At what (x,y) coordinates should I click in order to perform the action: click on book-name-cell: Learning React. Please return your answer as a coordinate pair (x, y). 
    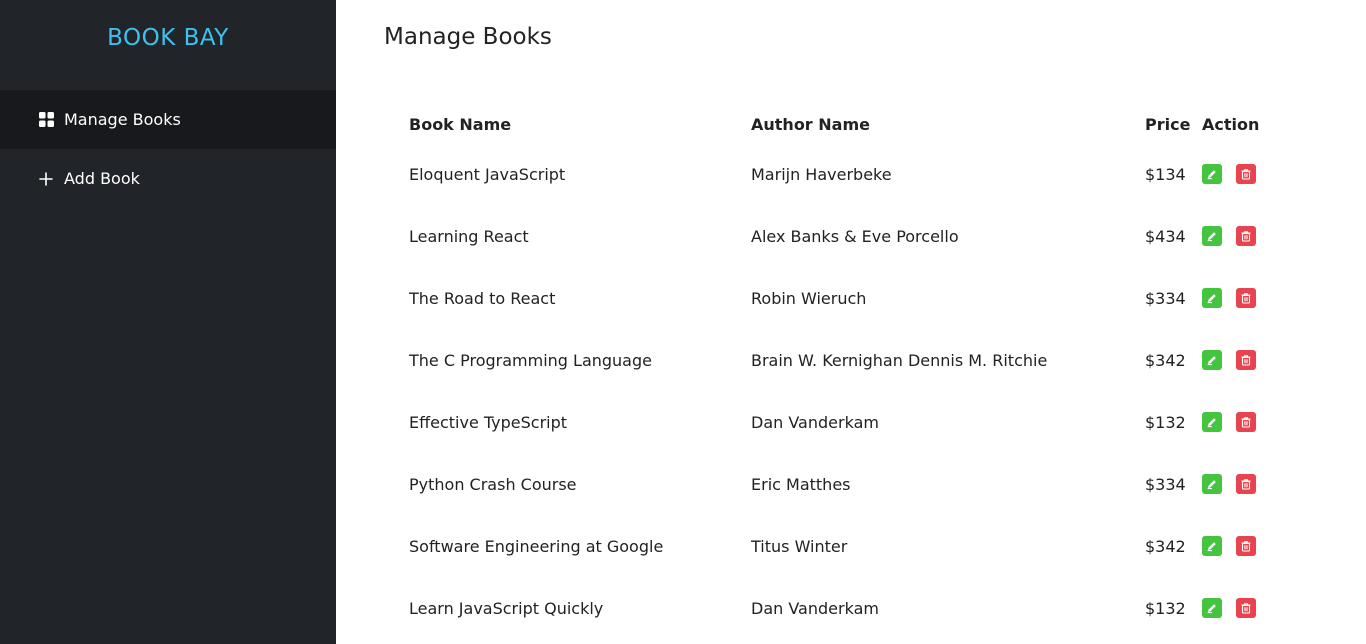
    Looking at the image, I should click on (469, 236).